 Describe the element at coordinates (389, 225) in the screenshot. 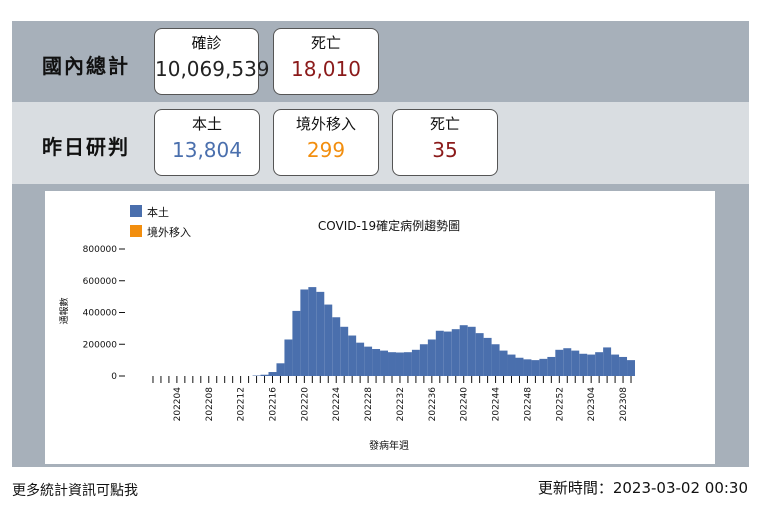

I see `chart-title: COVID-19確定病例趨勢圖` at that location.